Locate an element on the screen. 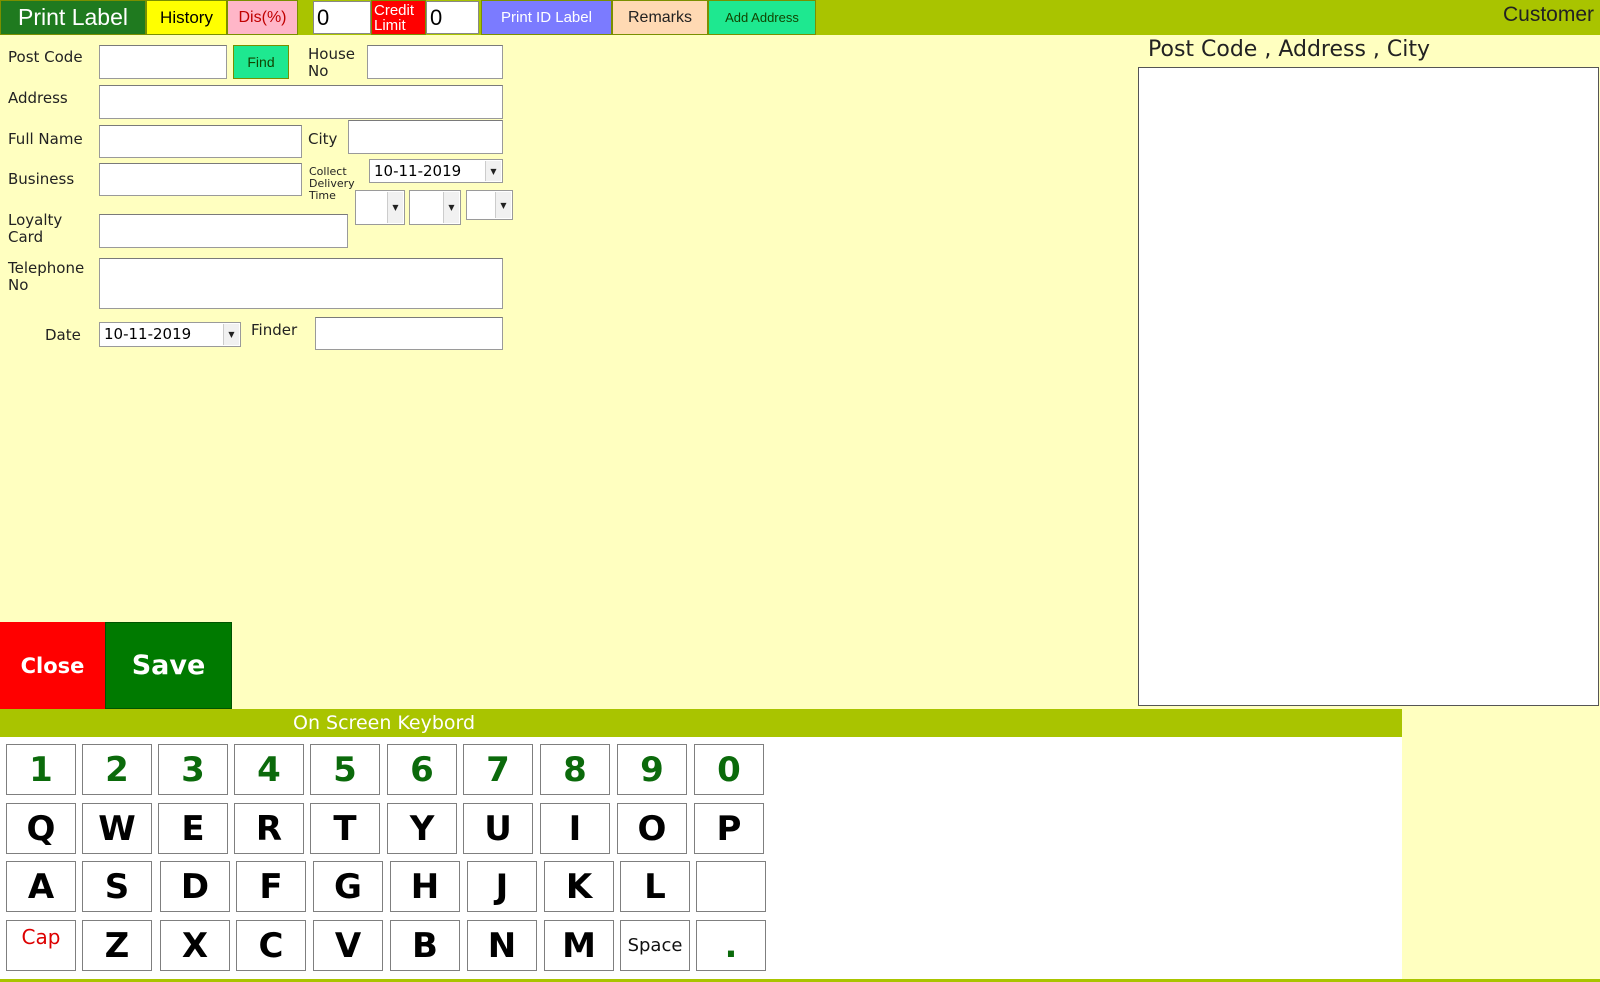  add-address-text: Add Address is located at coordinates (762, 17).